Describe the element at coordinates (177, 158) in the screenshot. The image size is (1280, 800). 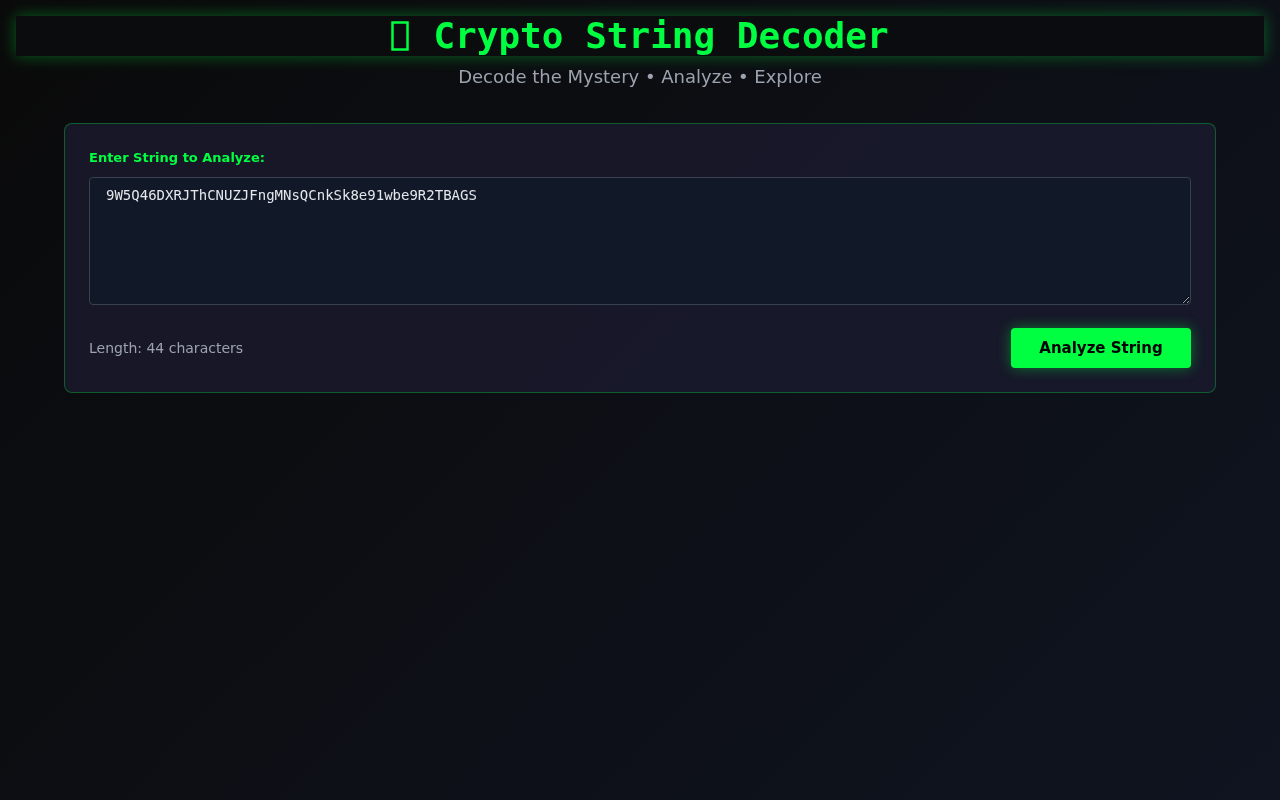
I see `input-label: Enter String to Analyze:` at that location.